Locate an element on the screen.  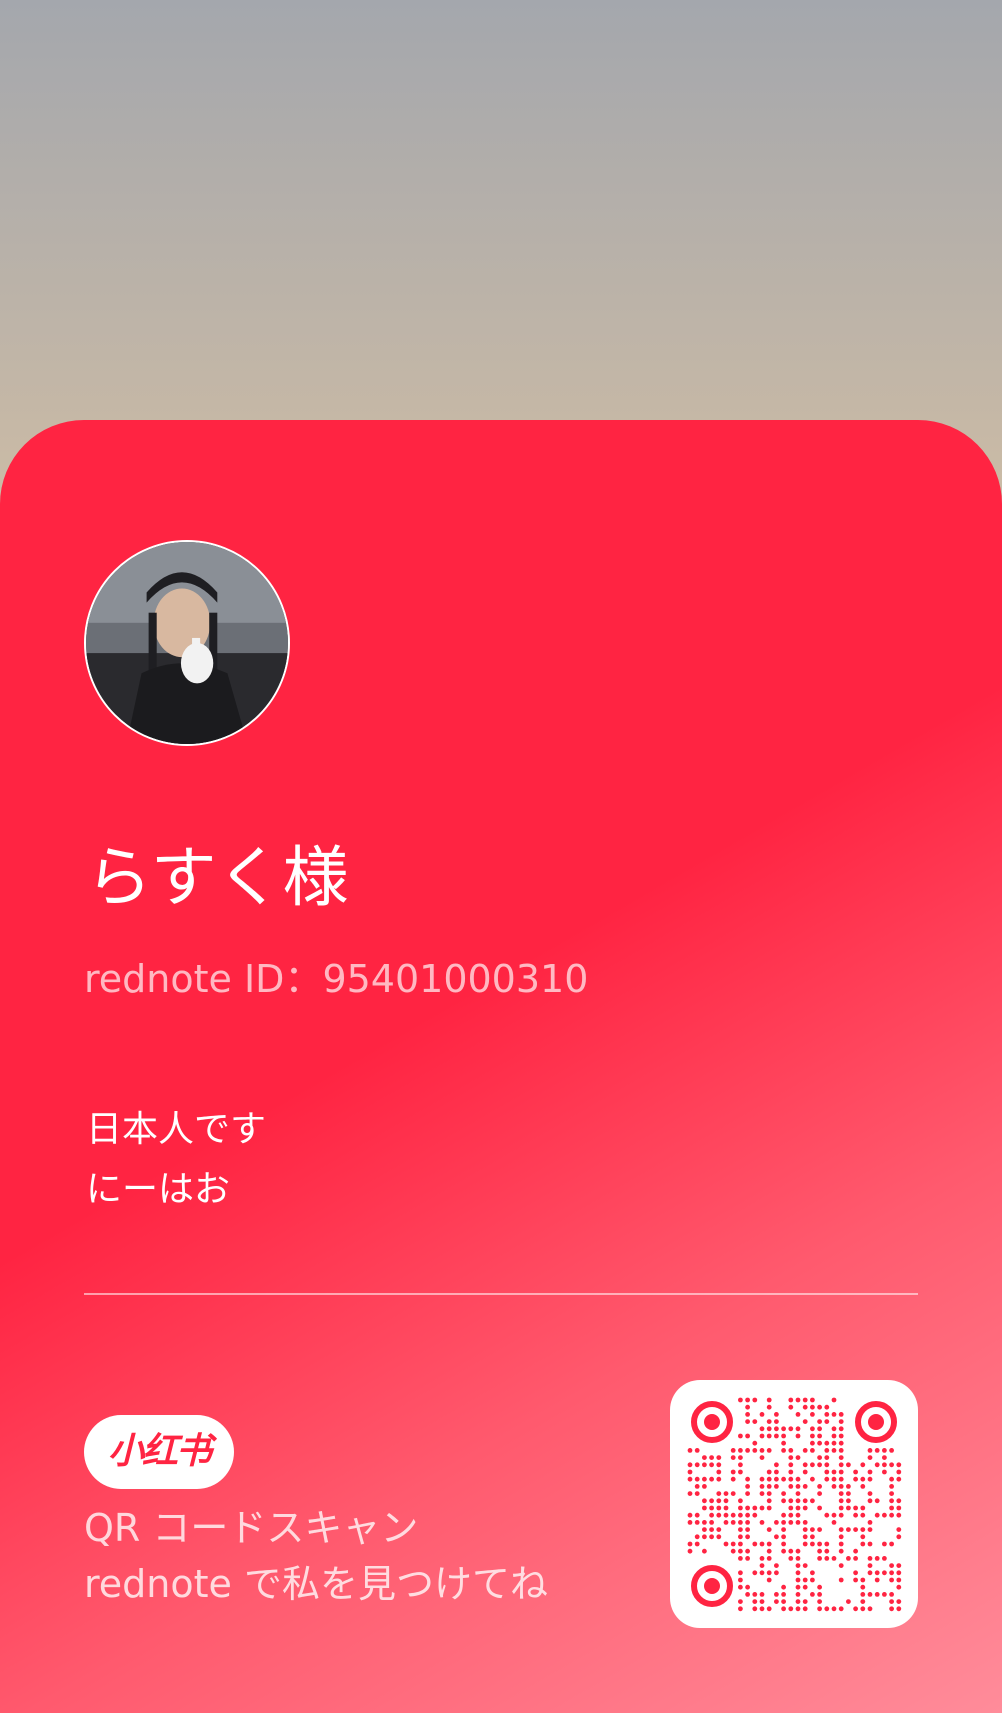
avatar-image is located at coordinates (187, 643).